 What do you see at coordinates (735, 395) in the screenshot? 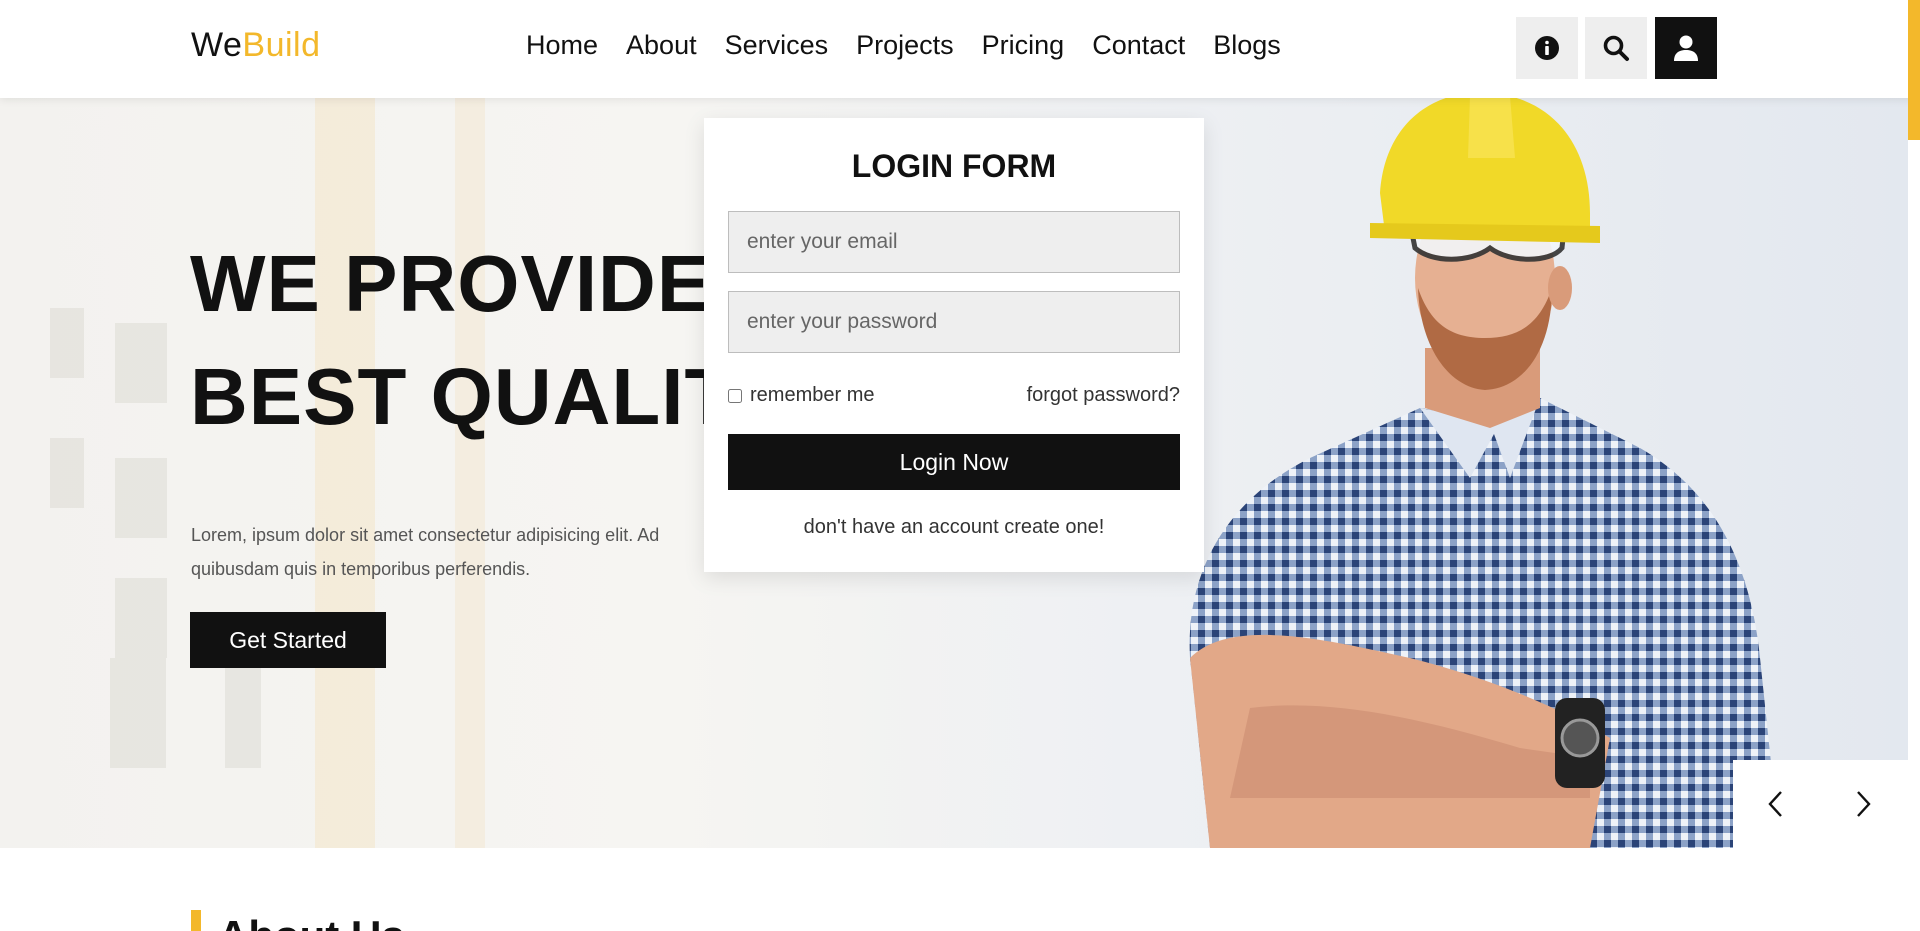
I see `remember-checkbox` at bounding box center [735, 395].